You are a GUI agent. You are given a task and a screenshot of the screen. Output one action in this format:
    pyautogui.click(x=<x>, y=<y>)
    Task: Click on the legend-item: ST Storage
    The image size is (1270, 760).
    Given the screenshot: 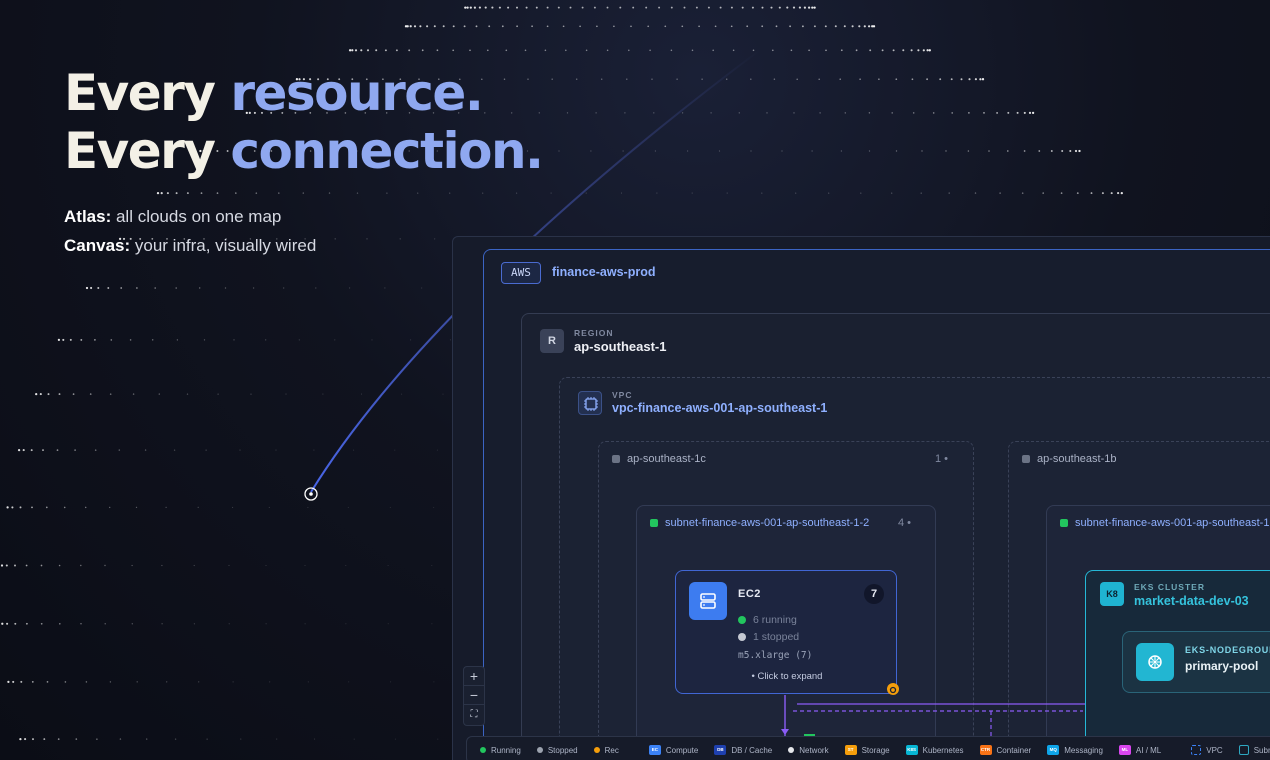 What is the action you would take?
    pyautogui.click(x=867, y=750)
    